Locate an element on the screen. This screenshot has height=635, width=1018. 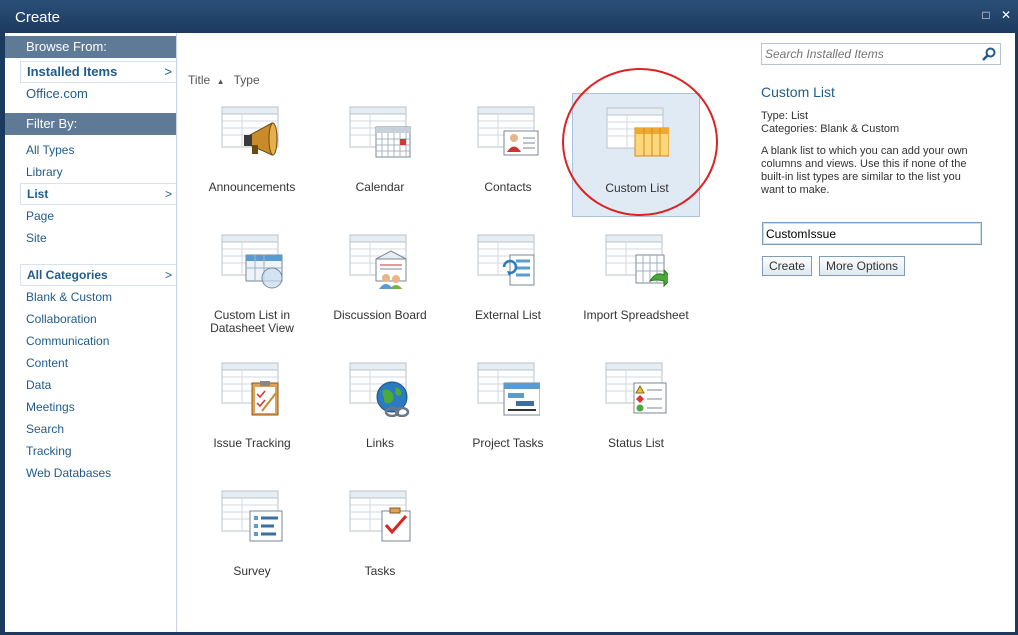
contact-card-icon is located at coordinates (508, 131).